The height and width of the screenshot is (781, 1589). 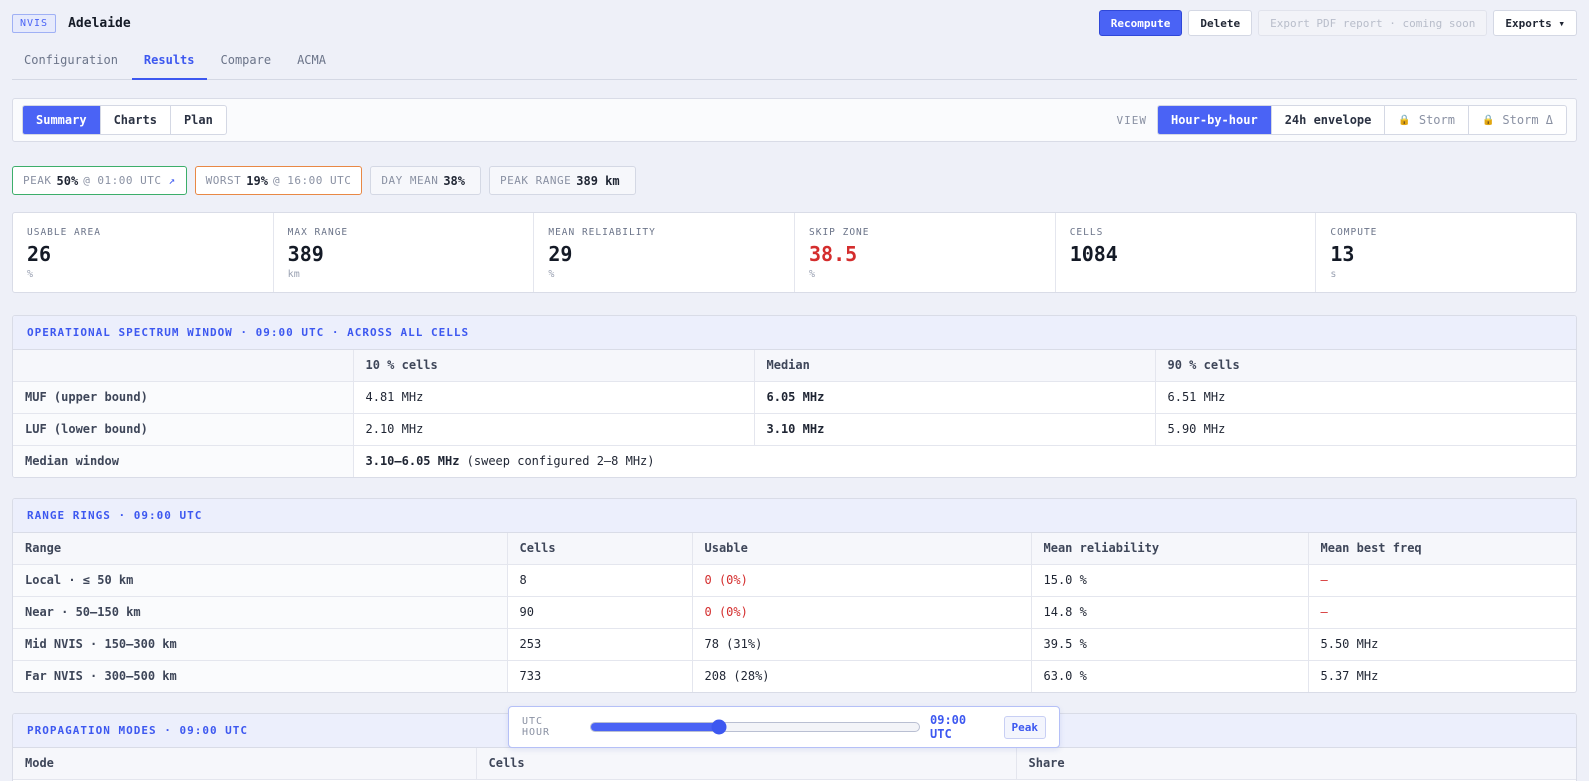 What do you see at coordinates (955, 366) in the screenshot?
I see `table-header: Median` at bounding box center [955, 366].